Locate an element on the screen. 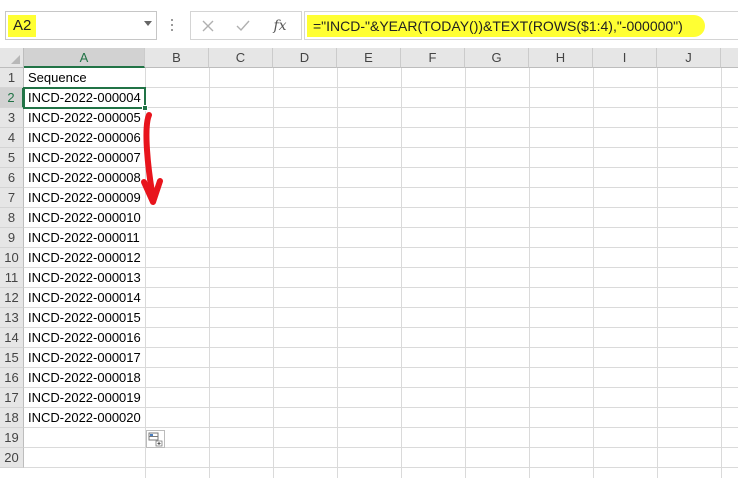 Image resolution: width=738 pixels, height=478 pixels. row-header-6: 6 is located at coordinates (12, 178).